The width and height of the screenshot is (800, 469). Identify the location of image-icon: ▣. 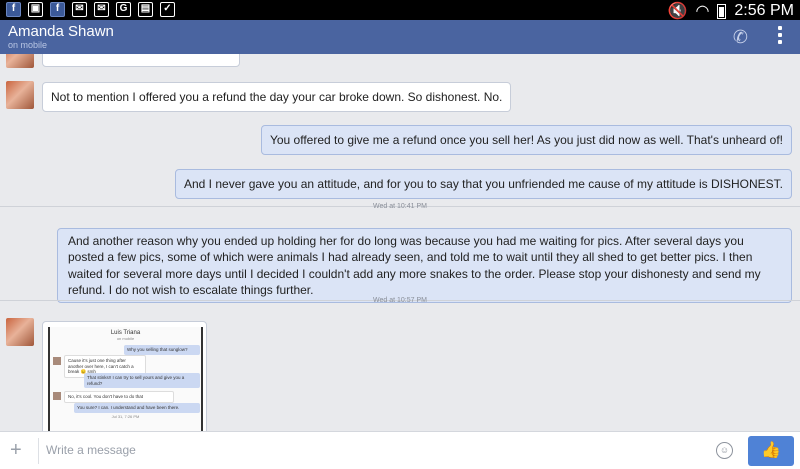
(35, 9).